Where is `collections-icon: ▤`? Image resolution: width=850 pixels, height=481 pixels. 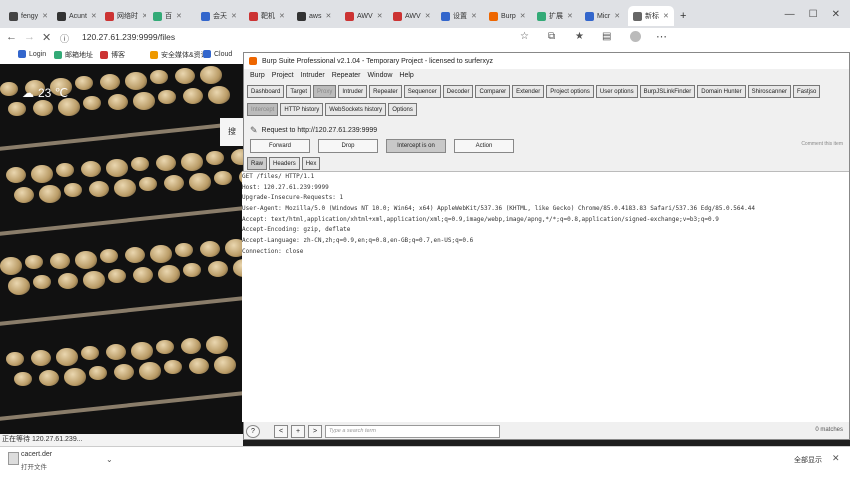
collections-icon: ▤ is located at coordinates (606, 36).